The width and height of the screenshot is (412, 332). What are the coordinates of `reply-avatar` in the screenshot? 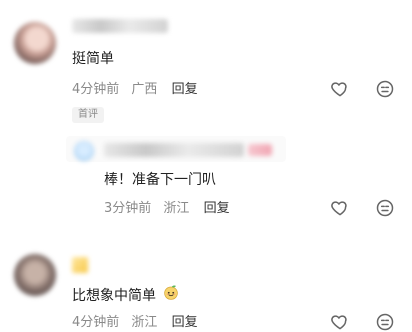 It's located at (84, 151).